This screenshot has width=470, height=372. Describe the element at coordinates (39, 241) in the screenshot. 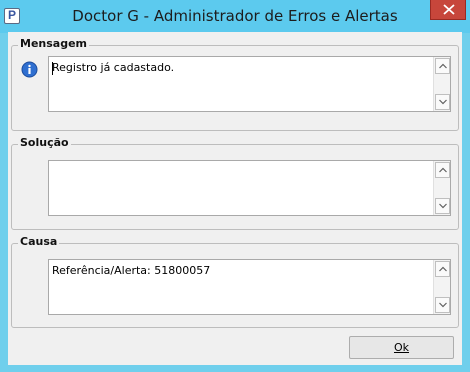

I see `group-label-causa: Causa` at that location.